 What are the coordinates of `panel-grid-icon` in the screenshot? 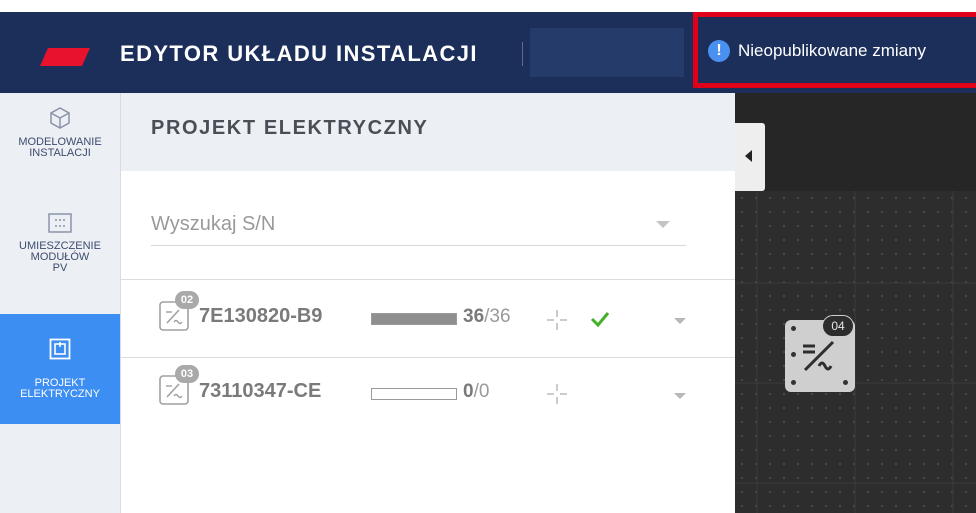 It's located at (60, 223).